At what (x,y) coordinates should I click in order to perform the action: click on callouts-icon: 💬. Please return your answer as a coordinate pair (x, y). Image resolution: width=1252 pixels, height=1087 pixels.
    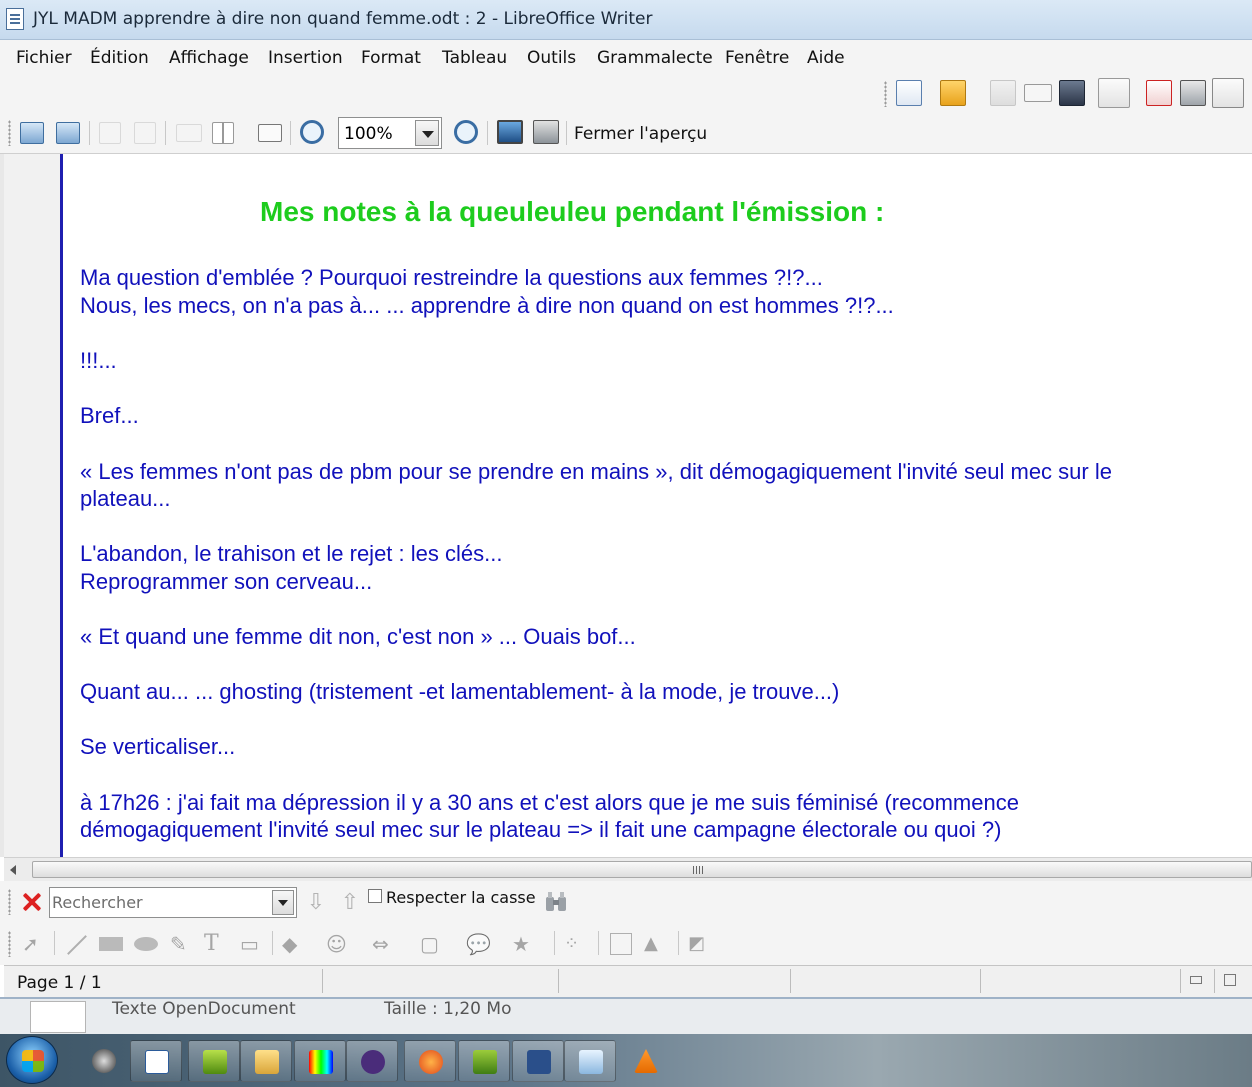
    Looking at the image, I should click on (478, 944).